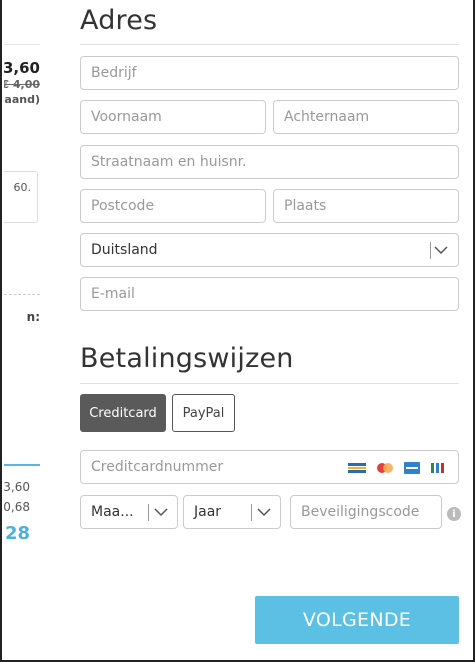 This screenshot has width=475, height=662. Describe the element at coordinates (437, 468) in the screenshot. I see `card-icon` at that location.